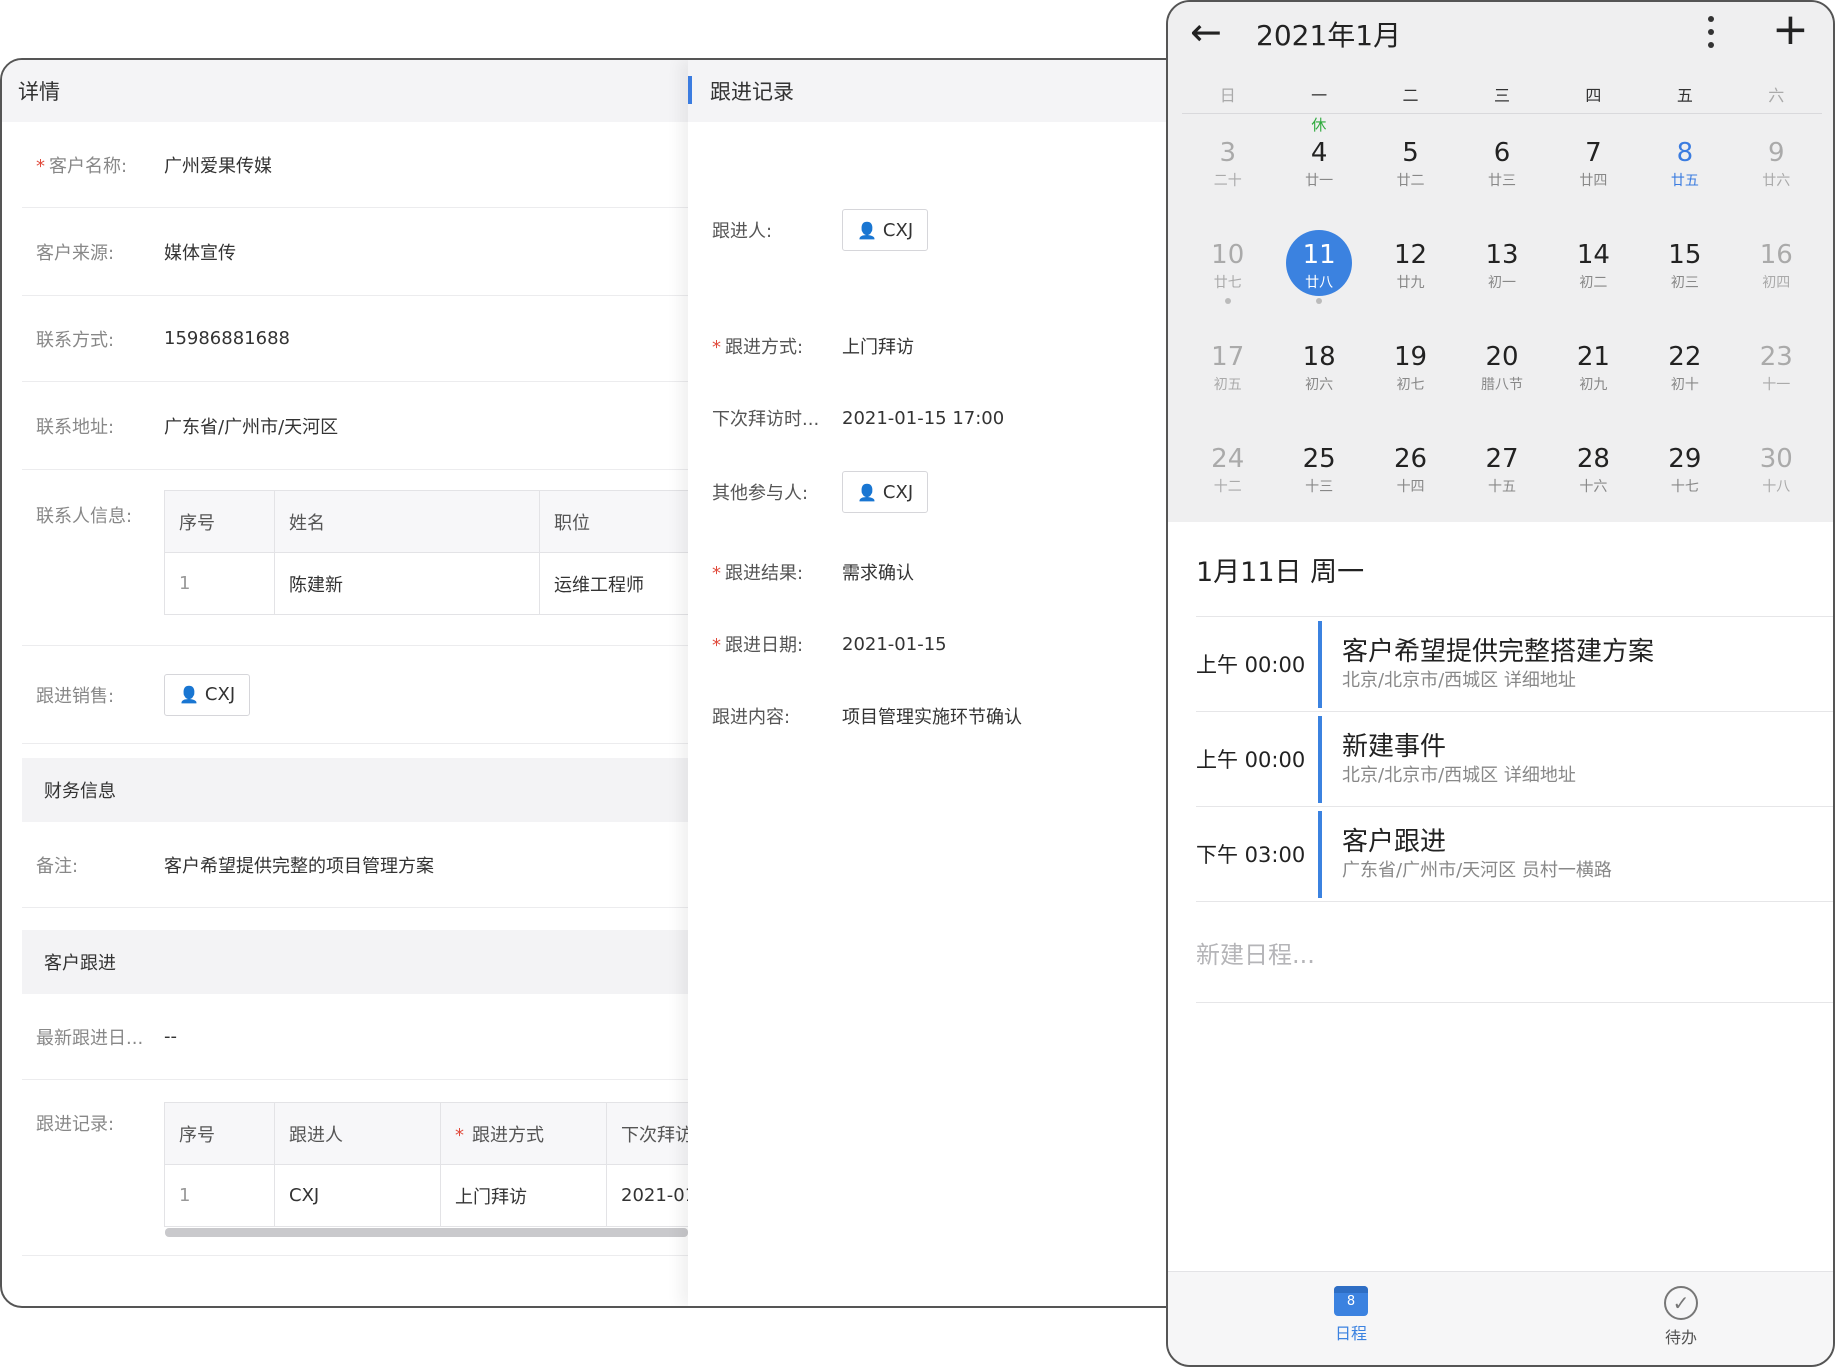  What do you see at coordinates (1320, 759) in the screenshot?
I see `event-color-bar` at bounding box center [1320, 759].